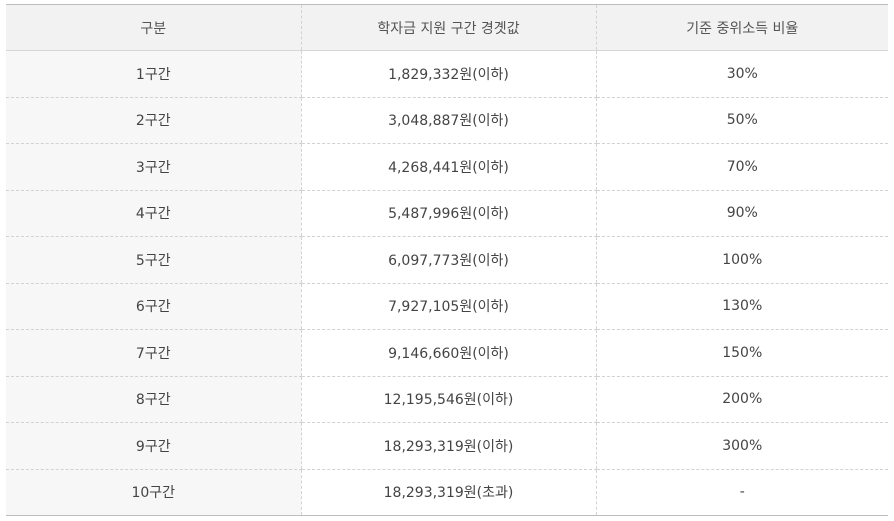 The height and width of the screenshot is (521, 894). What do you see at coordinates (741, 353) in the screenshot?
I see `ratio-cell: 150%` at bounding box center [741, 353].